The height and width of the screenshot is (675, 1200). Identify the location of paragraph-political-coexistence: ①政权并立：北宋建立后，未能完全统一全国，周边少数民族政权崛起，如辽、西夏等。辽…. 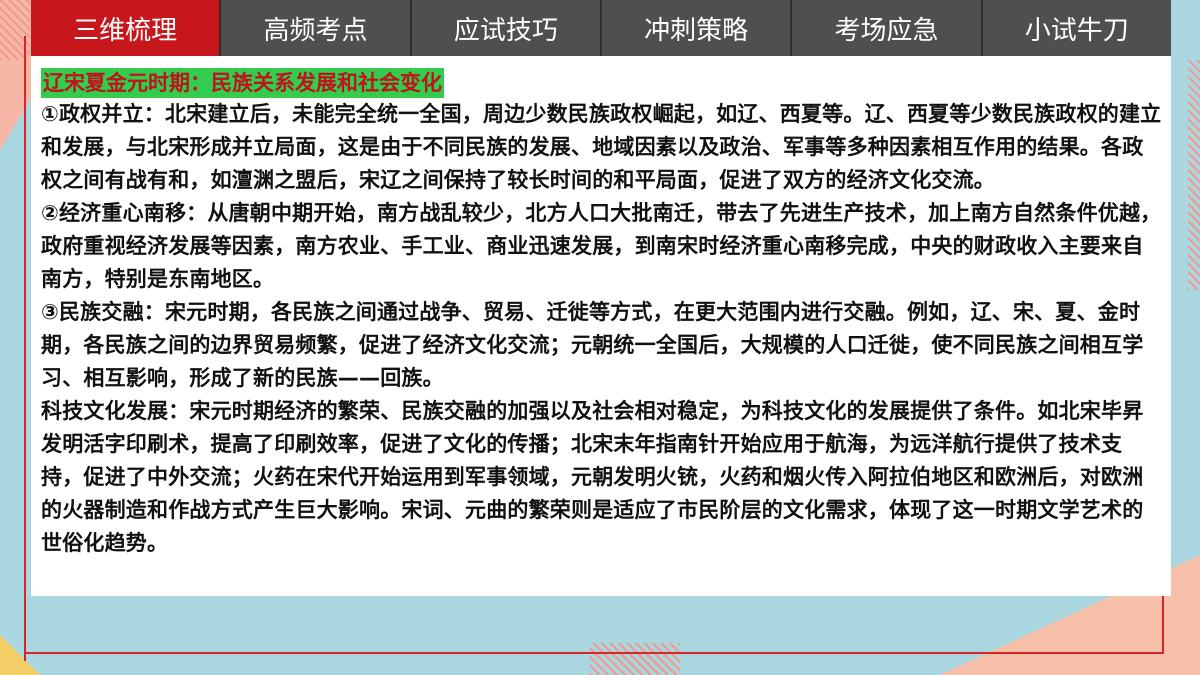
(601, 147).